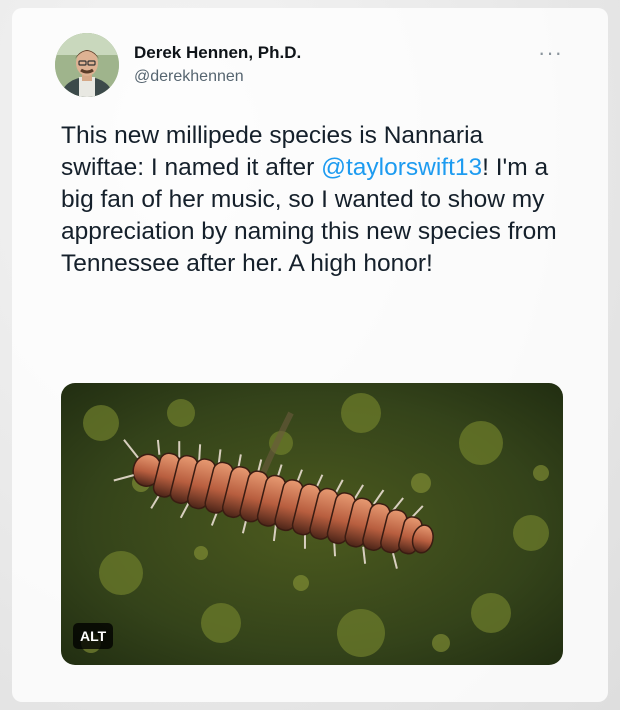 This screenshot has width=620, height=710. I want to click on avatar-photo-icon, so click(87, 65).